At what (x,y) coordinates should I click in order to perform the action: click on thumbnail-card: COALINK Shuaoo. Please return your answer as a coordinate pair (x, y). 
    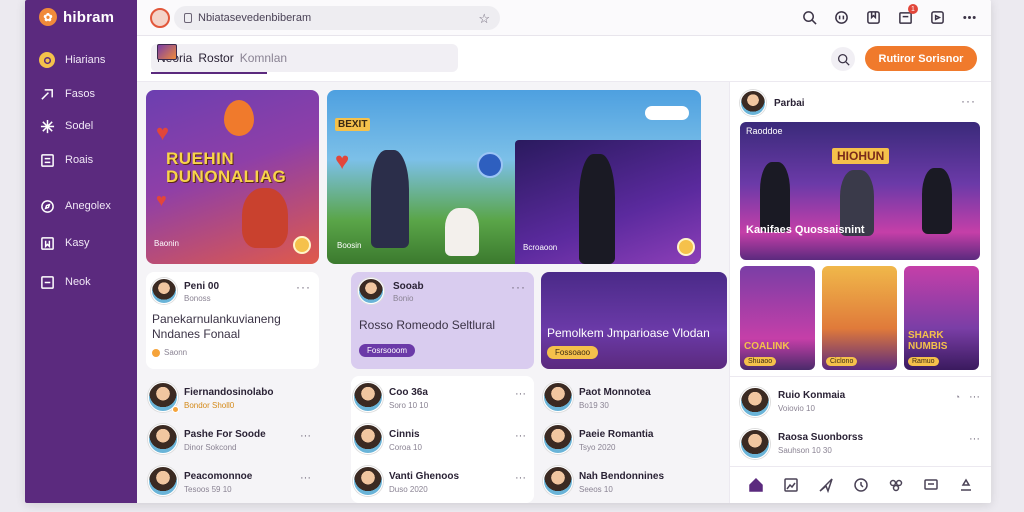
    Looking at the image, I should click on (777, 318).